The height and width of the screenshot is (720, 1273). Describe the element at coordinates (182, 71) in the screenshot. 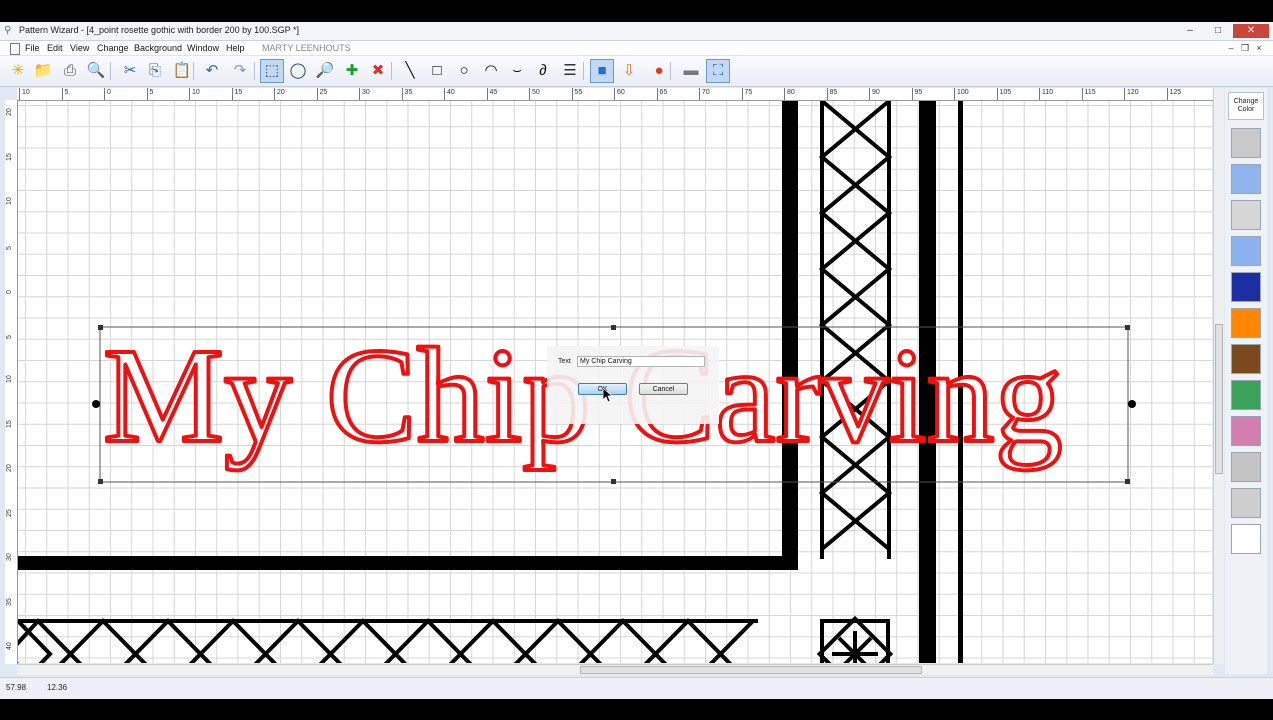

I see `paste-icon: 📋` at that location.